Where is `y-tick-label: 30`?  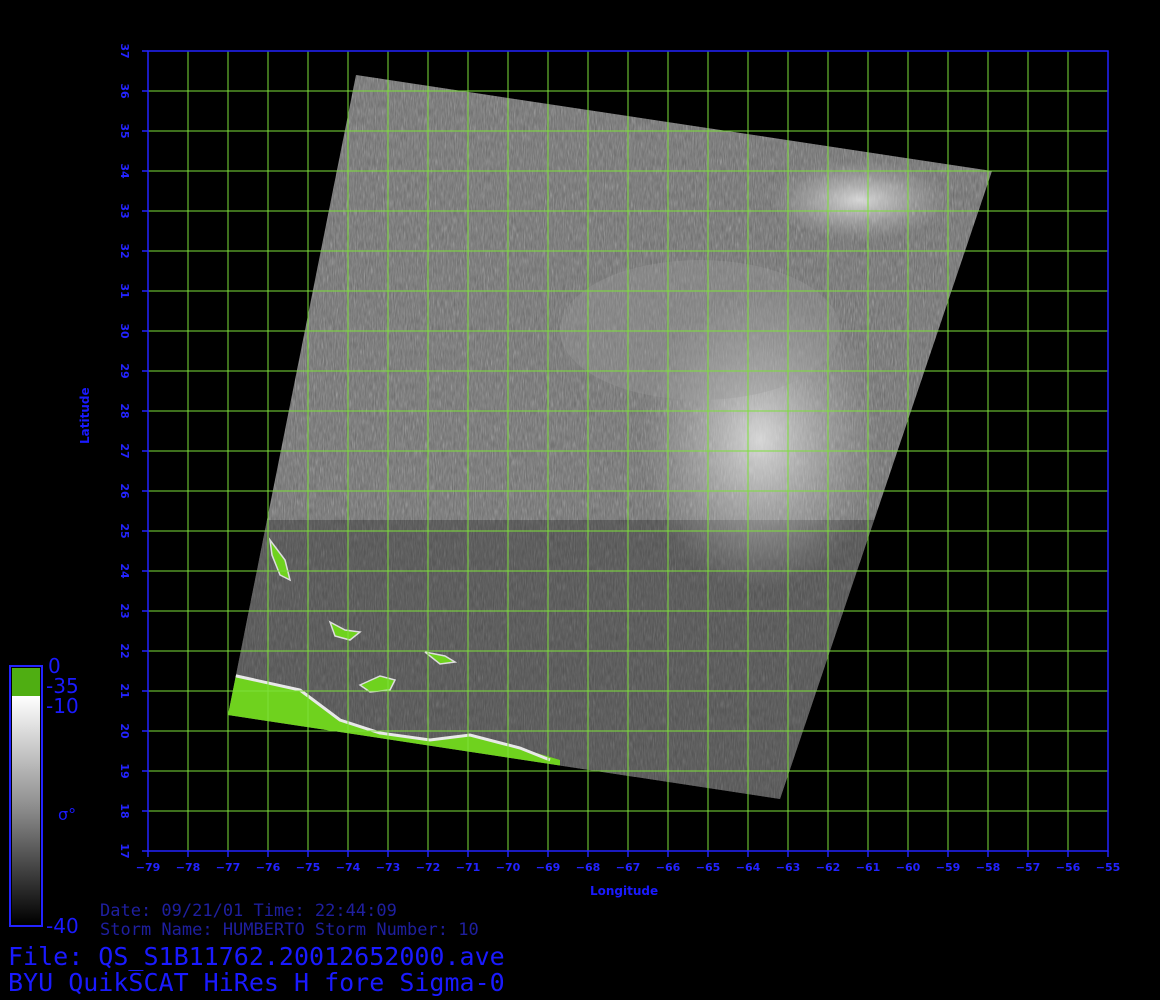
y-tick-label: 30 is located at coordinates (124, 331).